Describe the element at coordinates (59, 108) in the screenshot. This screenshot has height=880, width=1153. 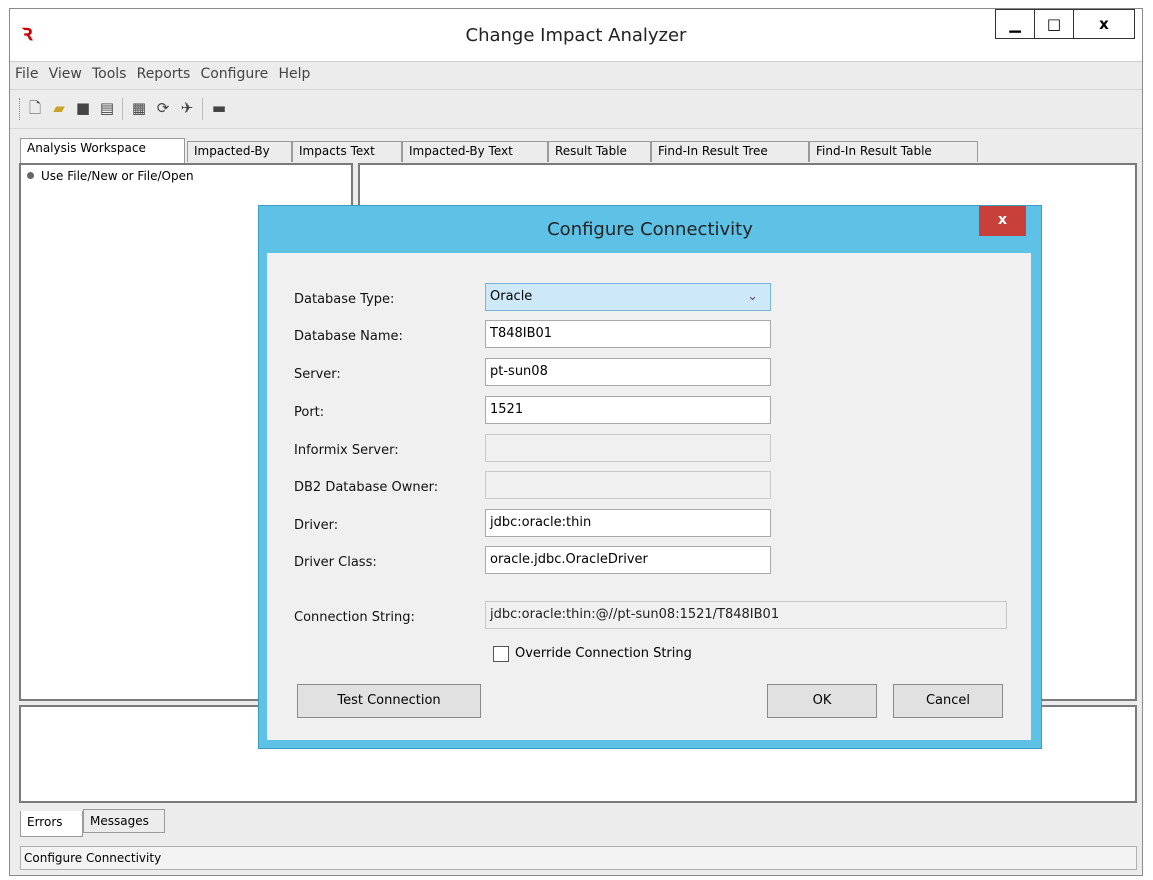
I see `open-icon: ▰` at that location.